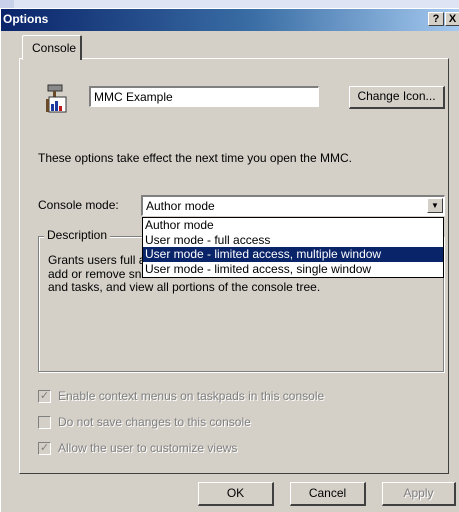 The height and width of the screenshot is (512, 459). Describe the element at coordinates (293, 225) in the screenshot. I see `console-mode-option: Author mode` at that location.